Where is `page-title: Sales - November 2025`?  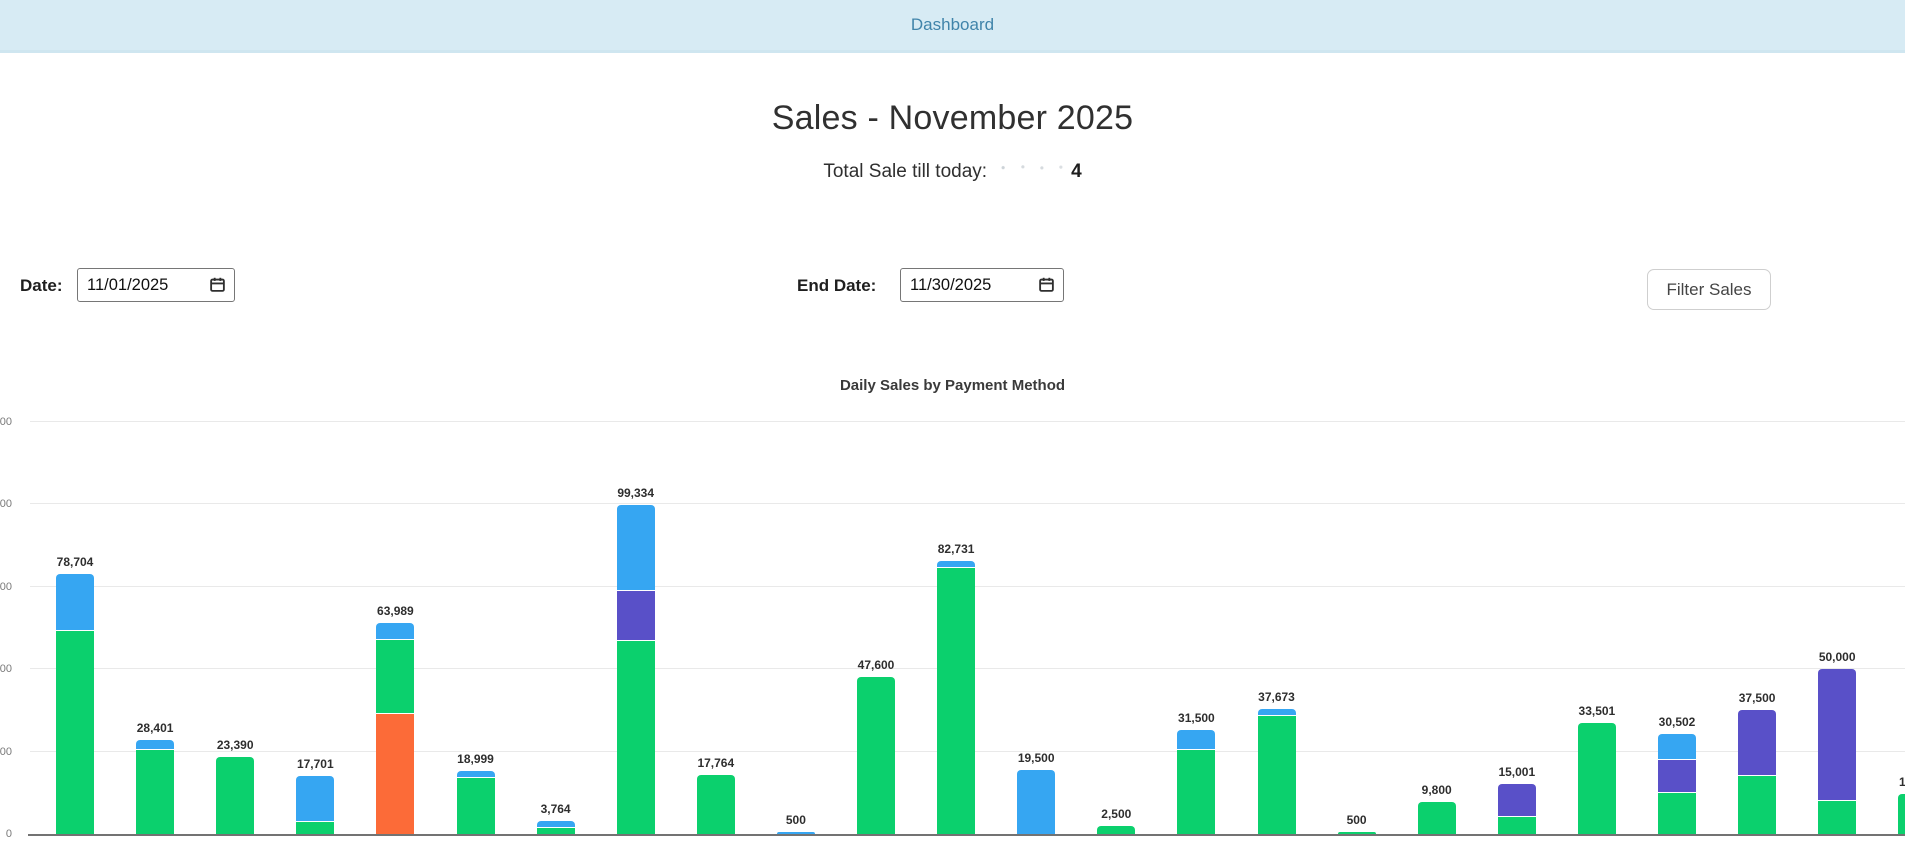
page-title: Sales - November 2025 is located at coordinates (952, 118).